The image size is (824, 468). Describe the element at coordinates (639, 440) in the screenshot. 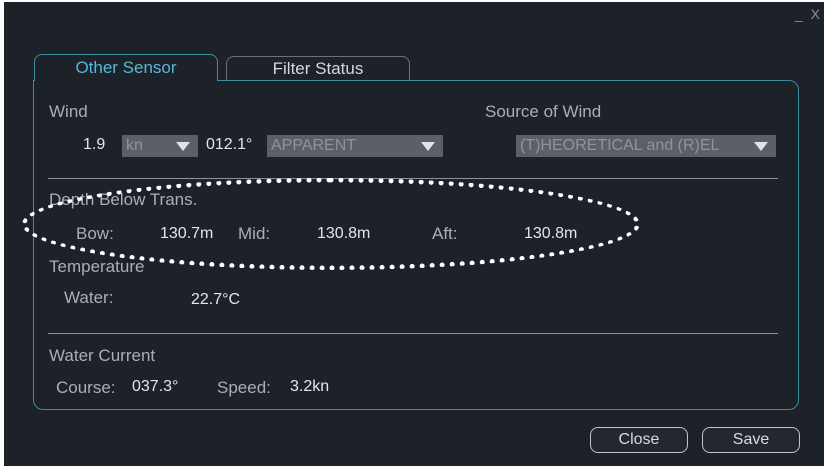

I see `close-button: Close` at that location.